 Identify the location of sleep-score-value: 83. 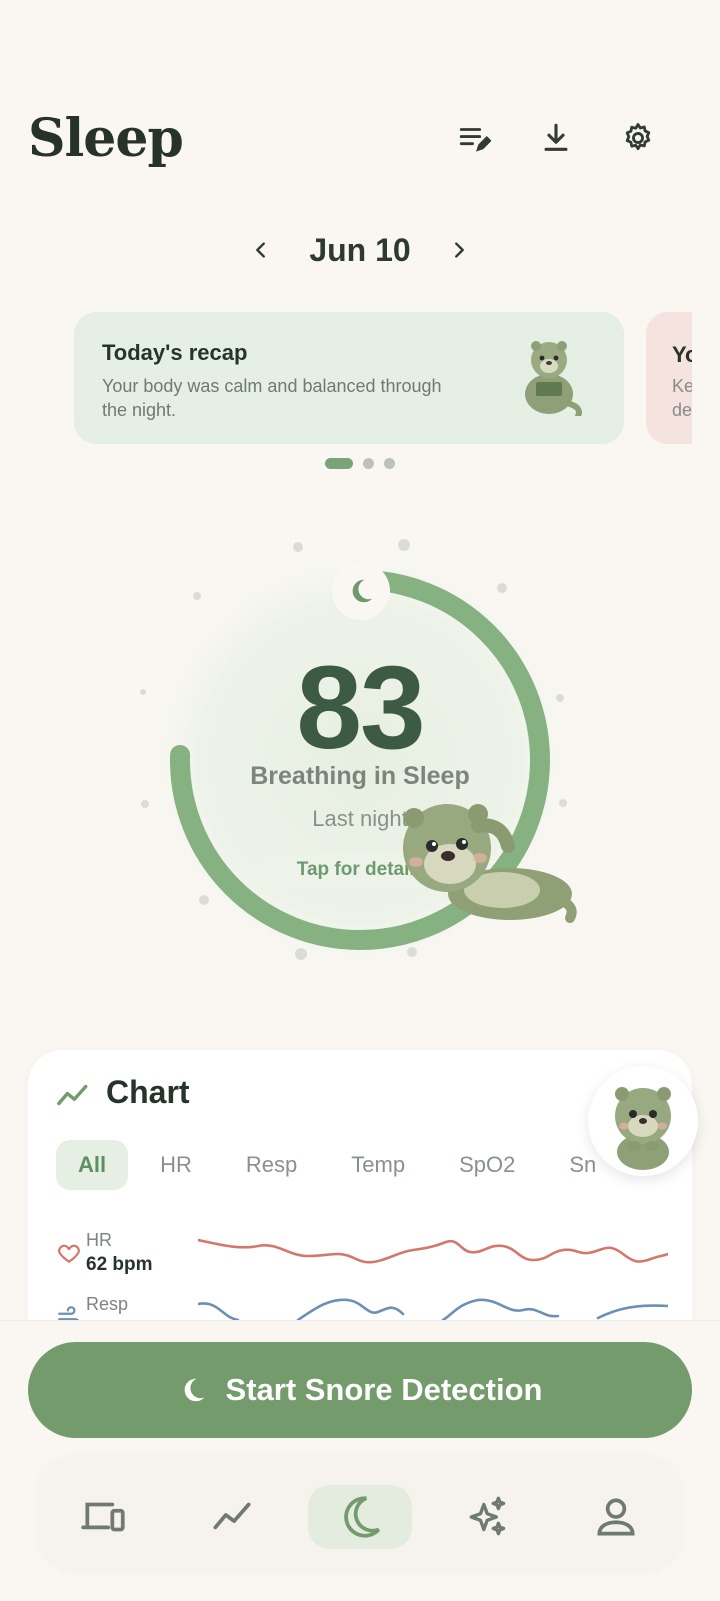
(360, 708).